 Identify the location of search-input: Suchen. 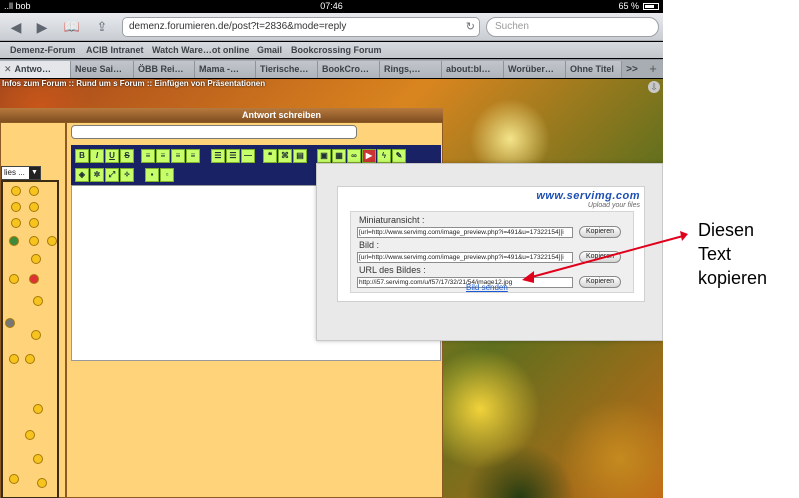
(572, 27).